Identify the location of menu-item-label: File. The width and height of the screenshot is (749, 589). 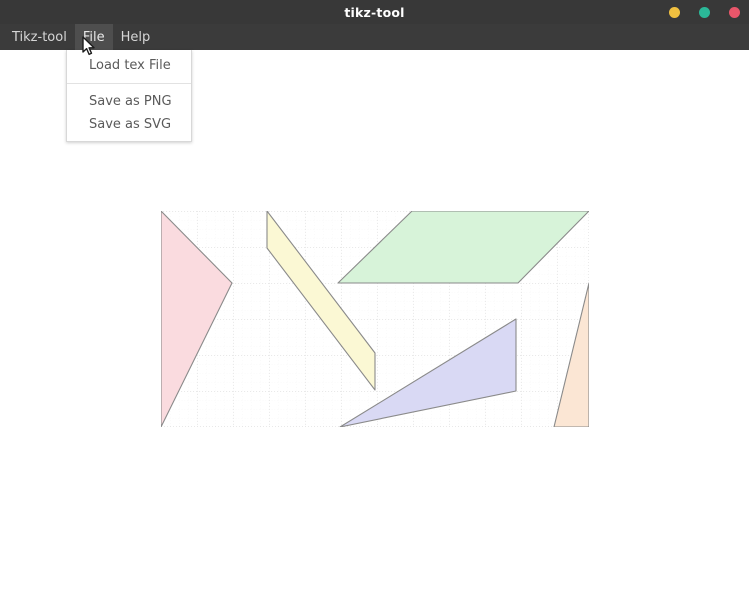
(93, 37).